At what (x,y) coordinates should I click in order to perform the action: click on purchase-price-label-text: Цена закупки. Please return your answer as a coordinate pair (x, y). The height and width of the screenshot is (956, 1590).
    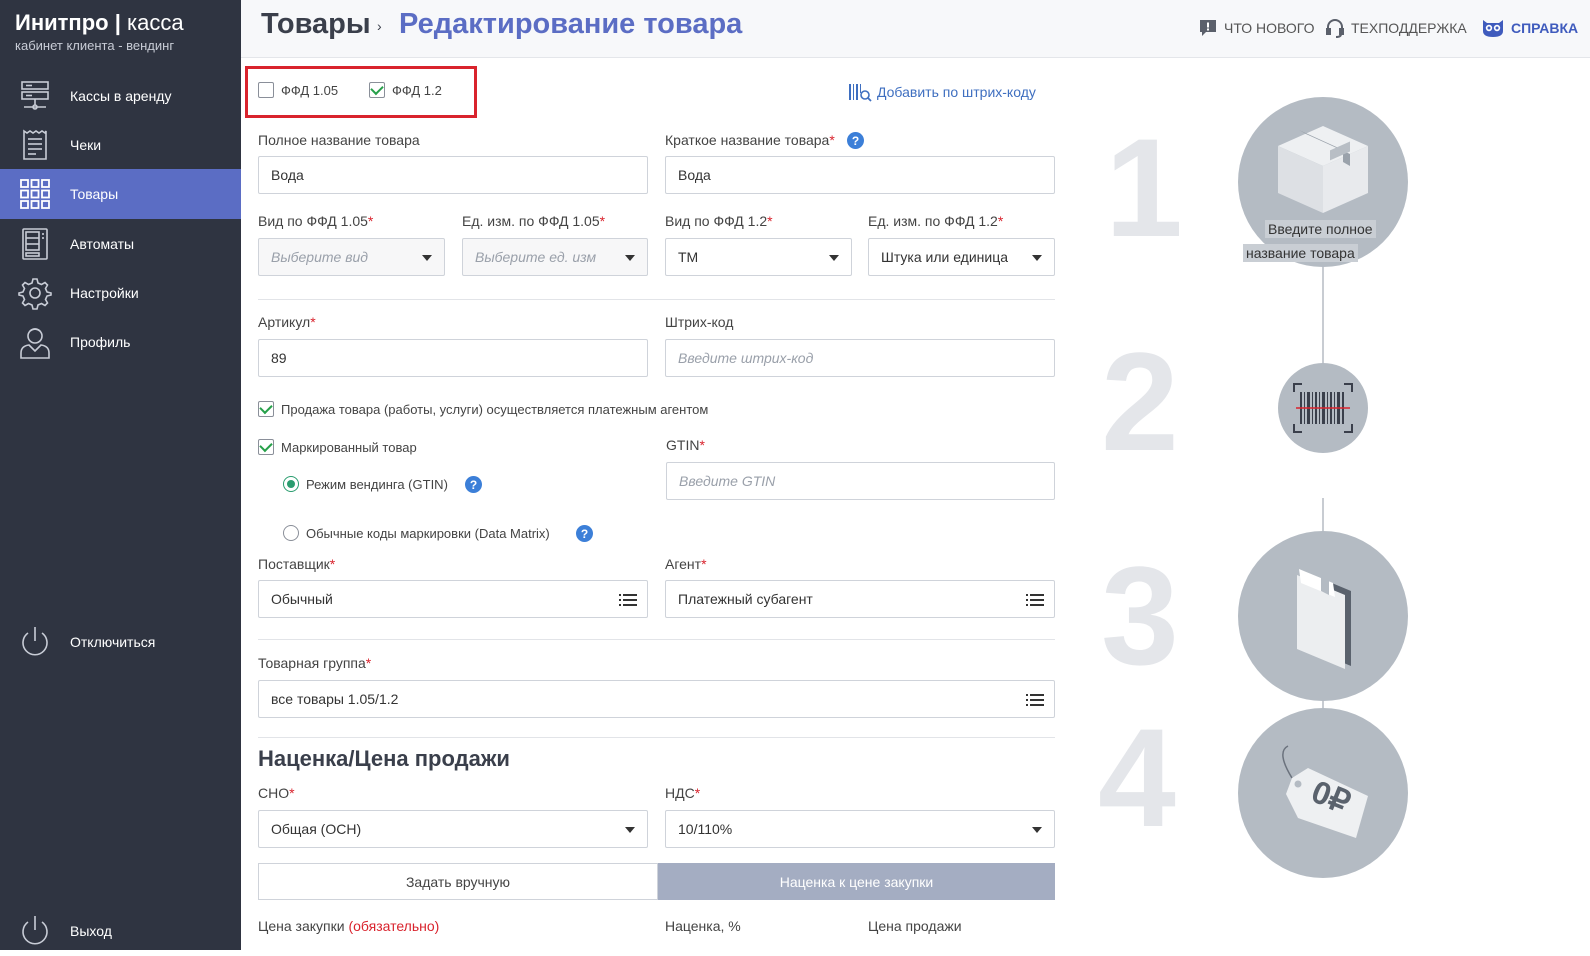
    Looking at the image, I should click on (301, 926).